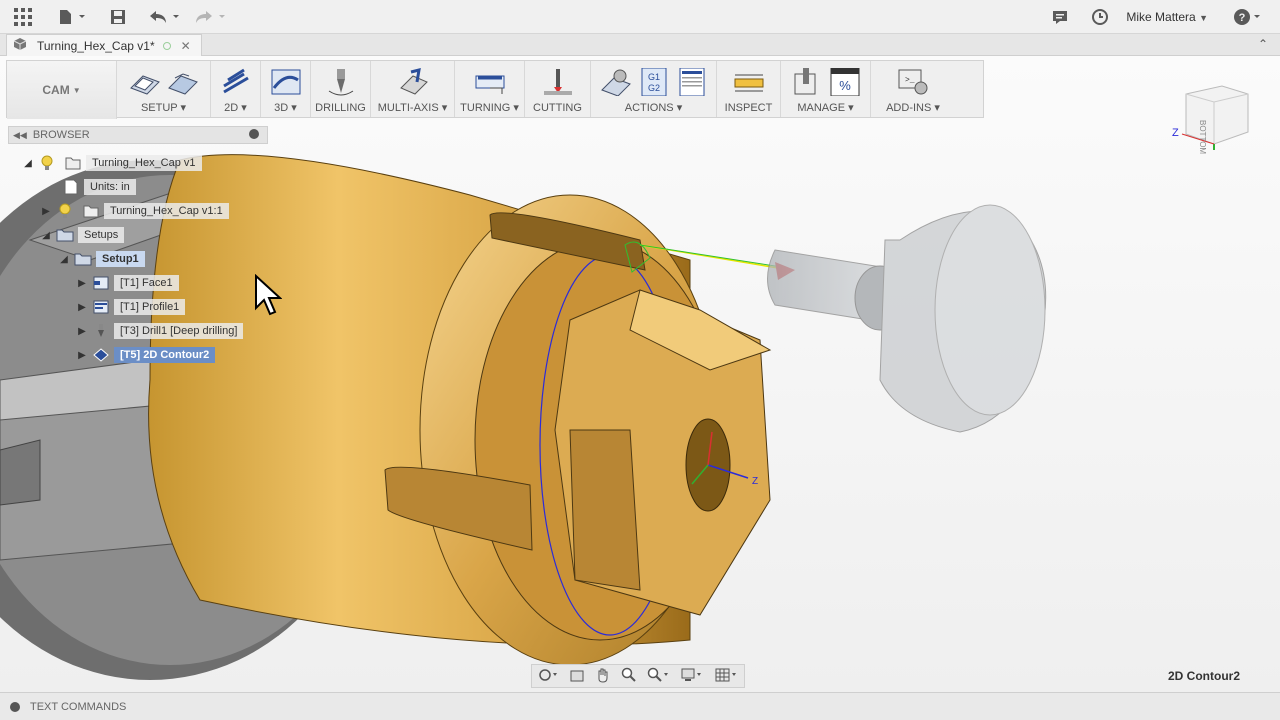 Image resolution: width=1280 pixels, height=720 pixels. What do you see at coordinates (408, 108) in the screenshot?
I see `multi-axis-label: MULTI-AXIS` at bounding box center [408, 108].